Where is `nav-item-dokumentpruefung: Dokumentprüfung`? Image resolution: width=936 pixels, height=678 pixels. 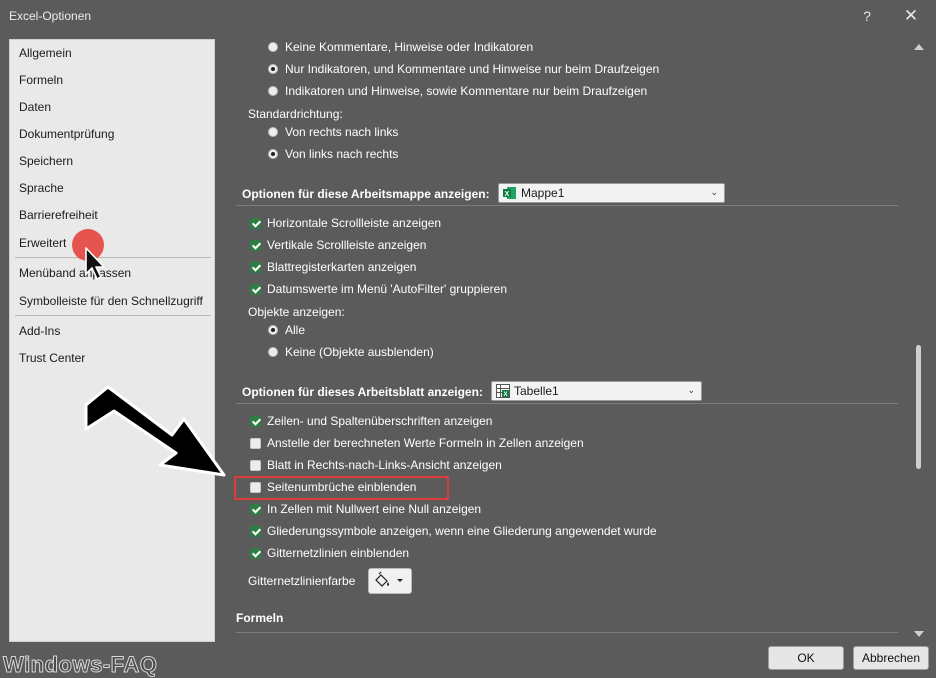
nav-item-dokumentpruefung: Dokumentprüfung is located at coordinates (66, 134).